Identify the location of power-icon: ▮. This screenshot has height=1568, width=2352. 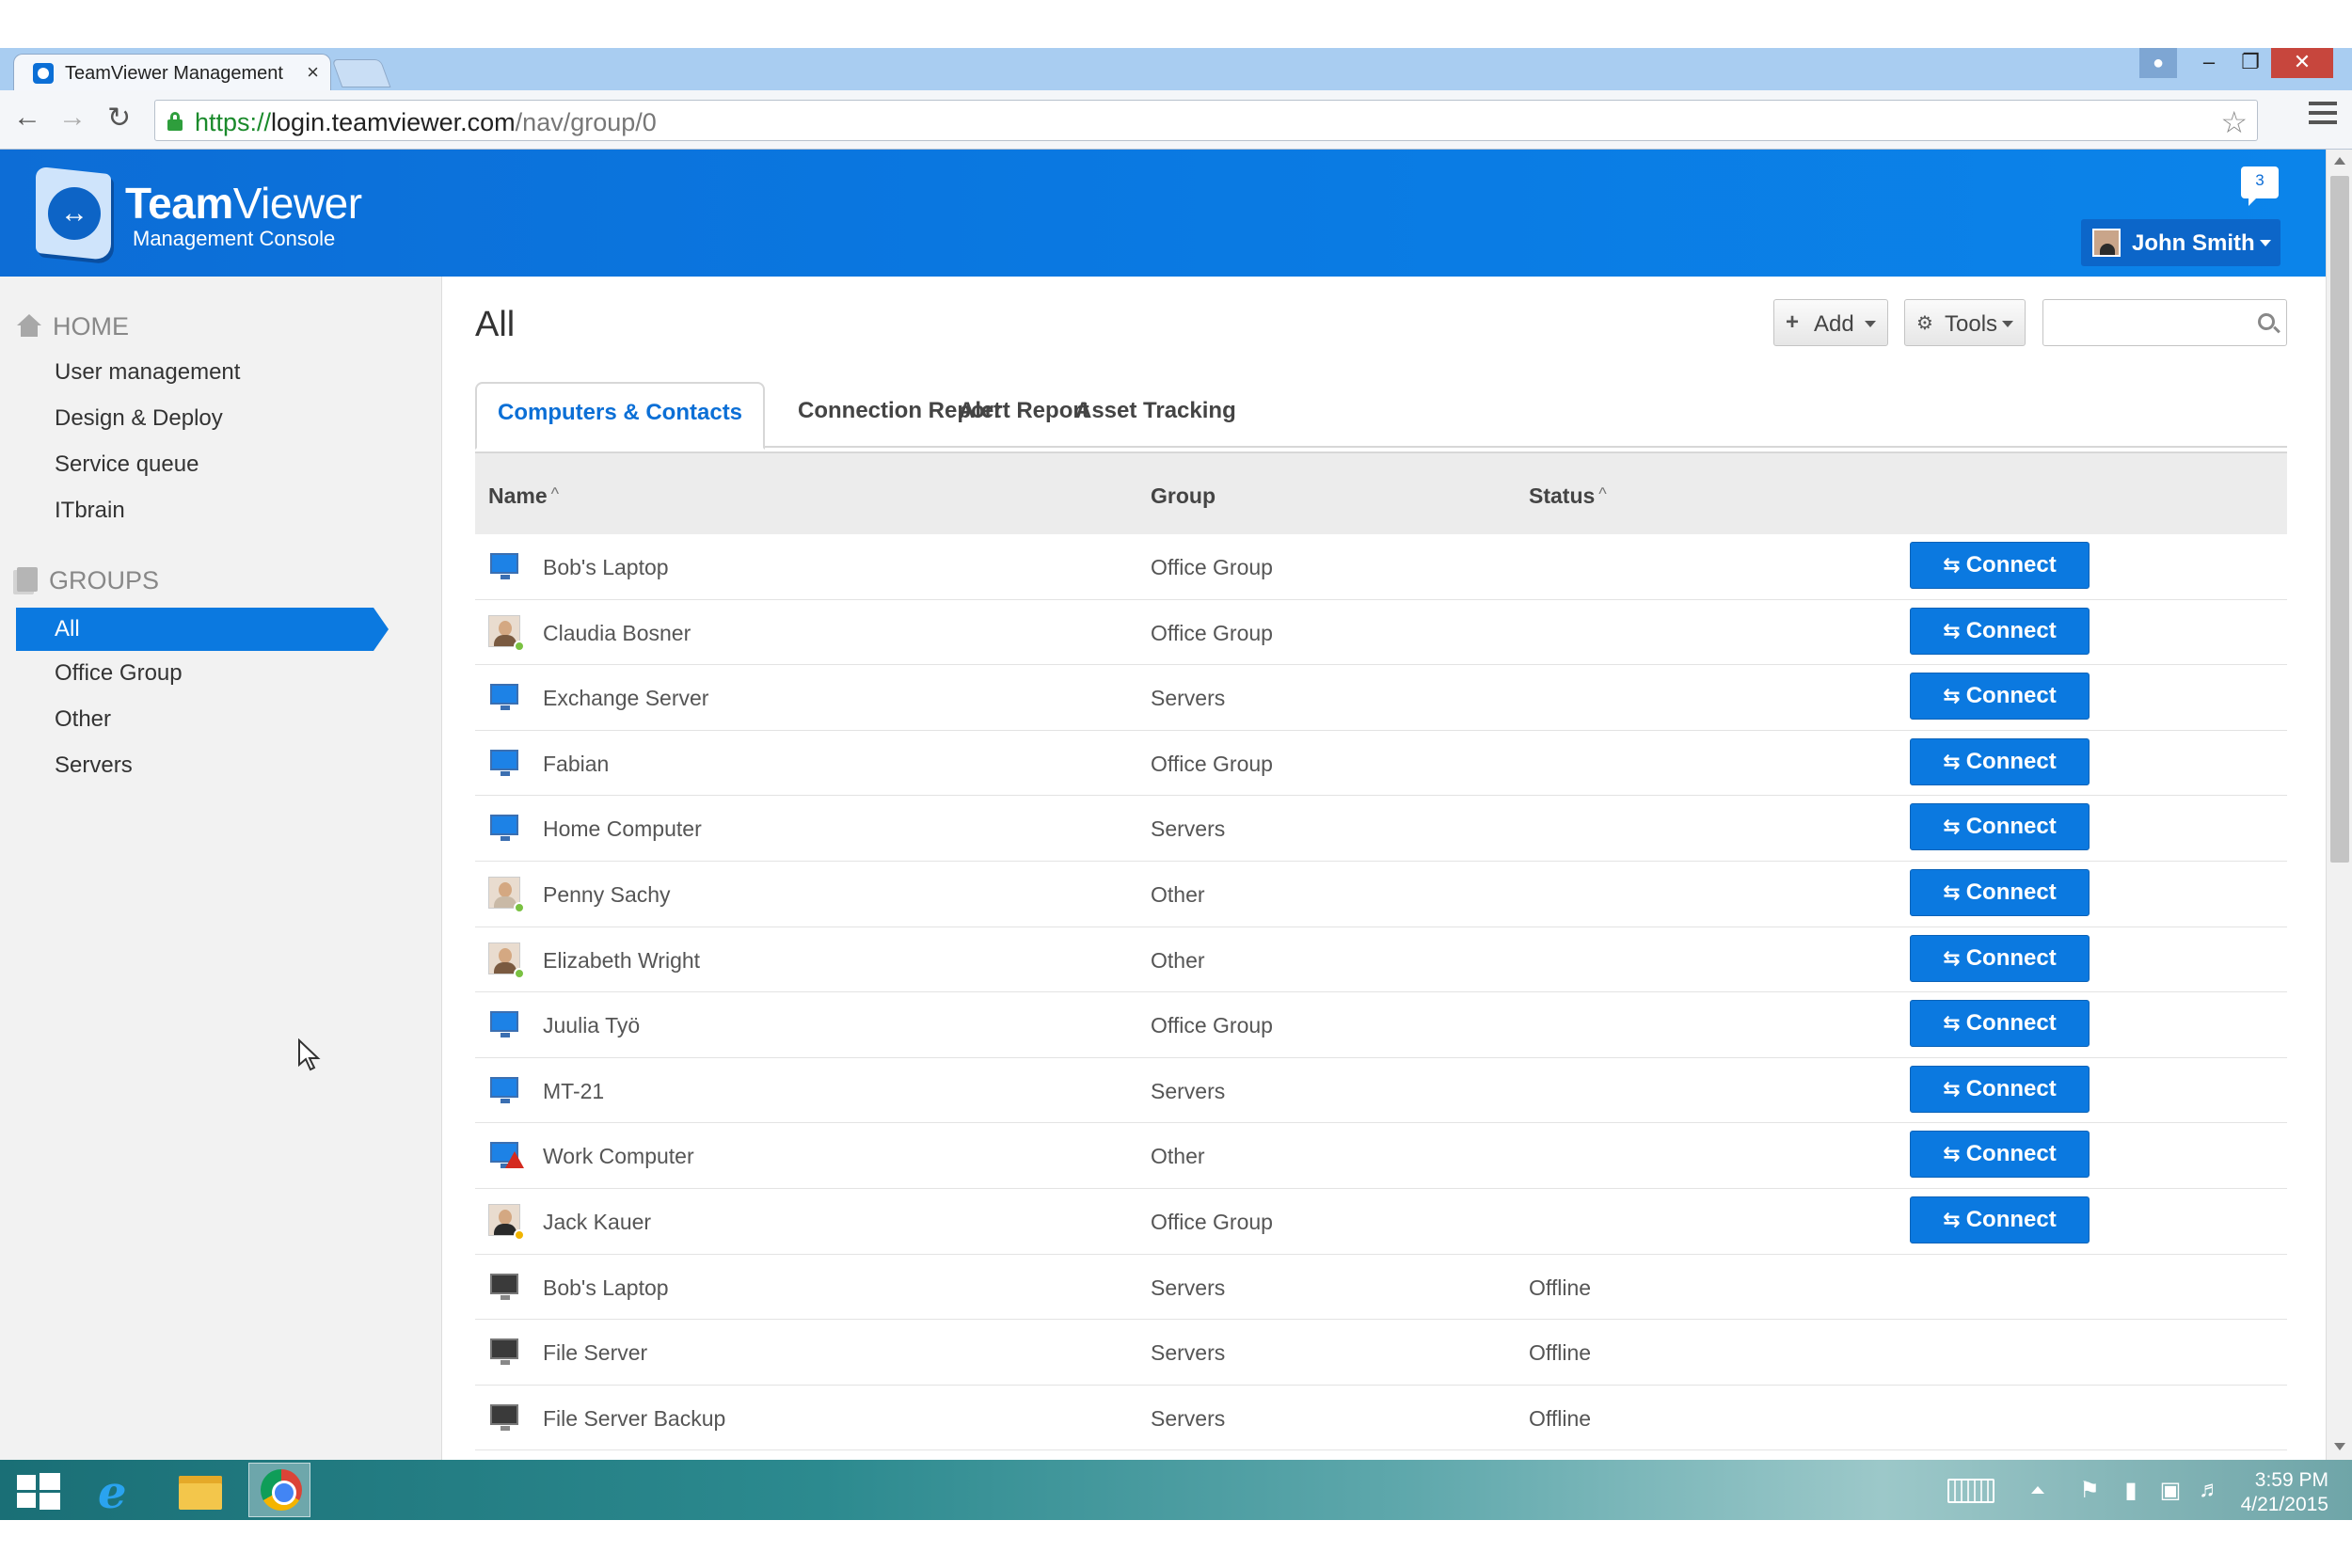
(2131, 1490).